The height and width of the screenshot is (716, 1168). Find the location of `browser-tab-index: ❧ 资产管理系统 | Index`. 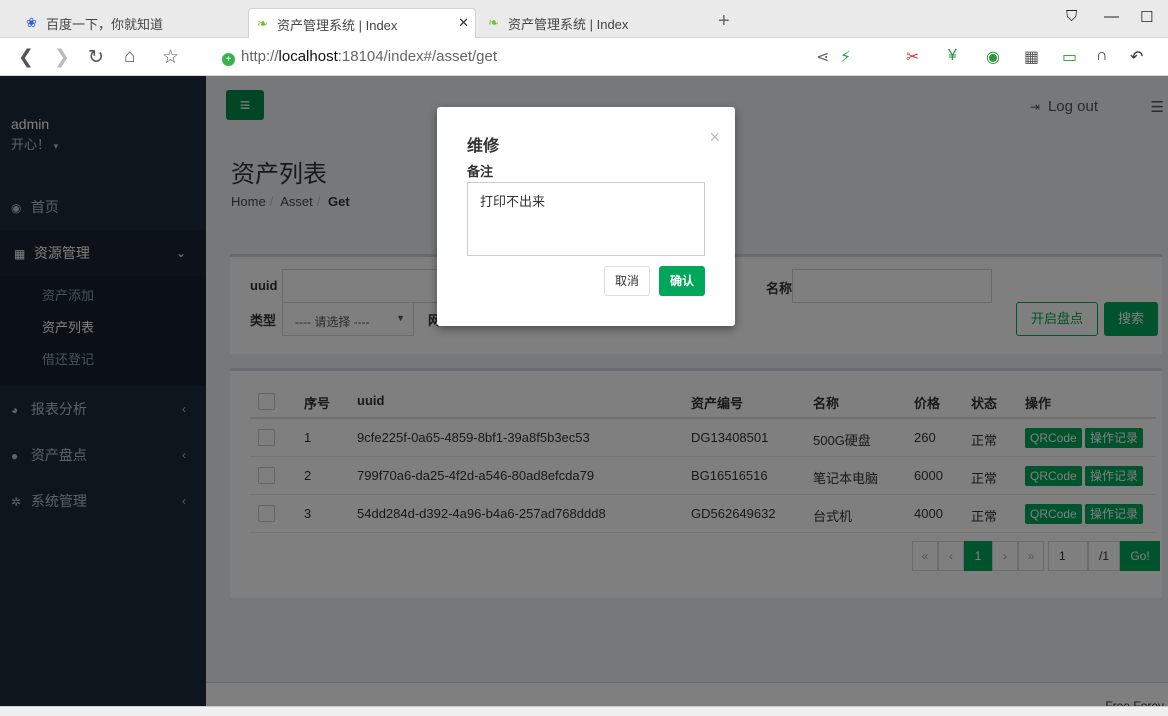

browser-tab-index: ❧ 资产管理系统 | Index is located at coordinates (559, 23).